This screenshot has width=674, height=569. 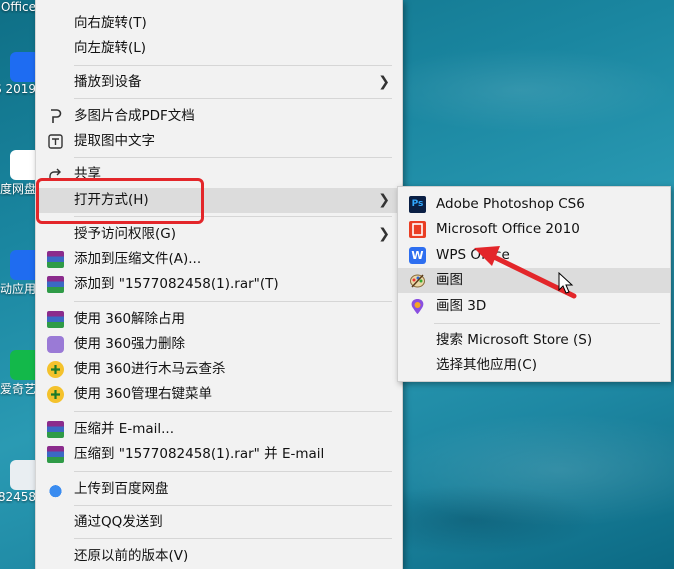 I want to click on menu-item-rotate-left: 向左旋转(L), so click(x=219, y=48).